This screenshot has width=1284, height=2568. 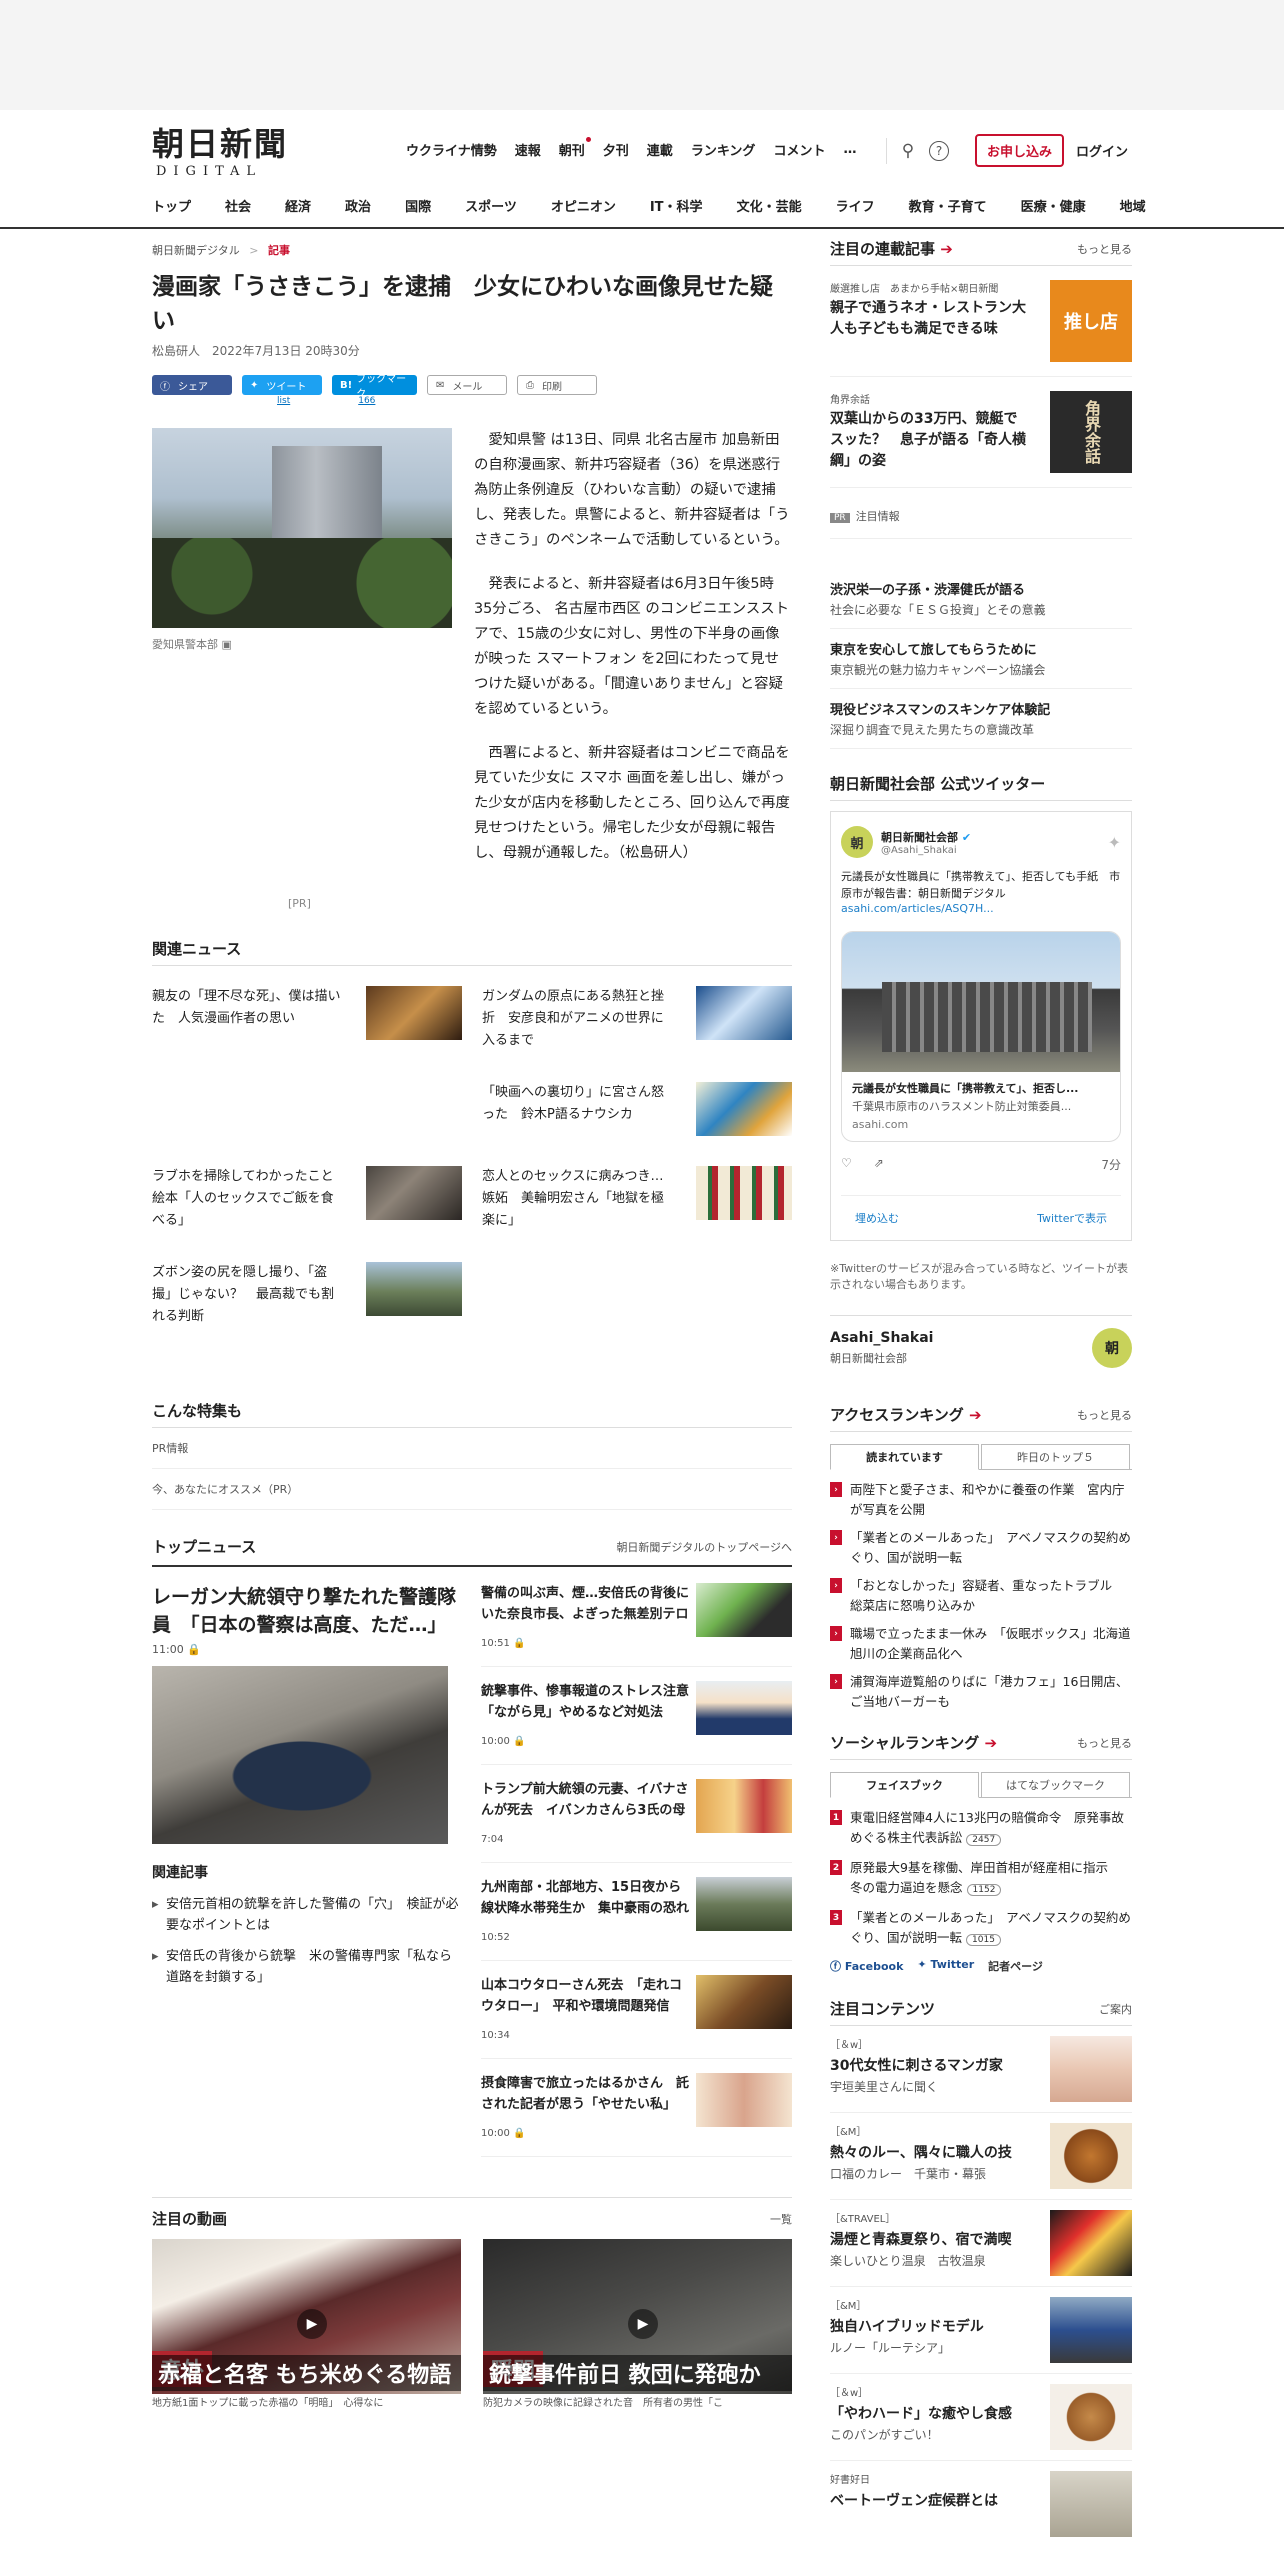 I want to click on gnav-ranking: ランキング, so click(x=723, y=149).